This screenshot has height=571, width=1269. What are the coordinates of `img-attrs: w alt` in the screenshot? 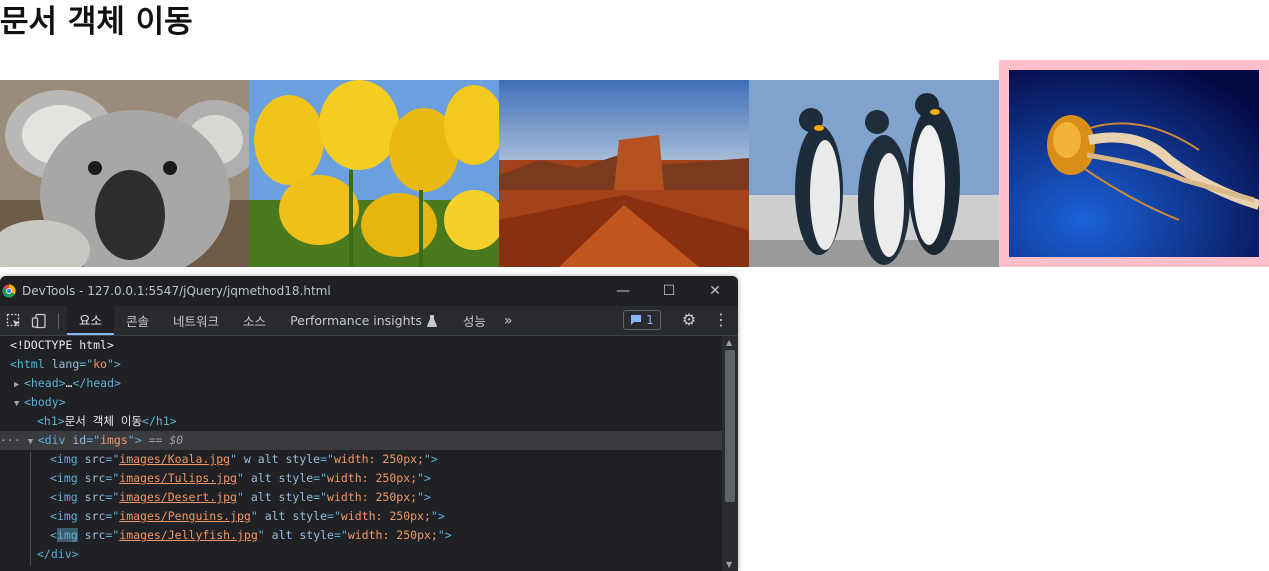 It's located at (261, 459).